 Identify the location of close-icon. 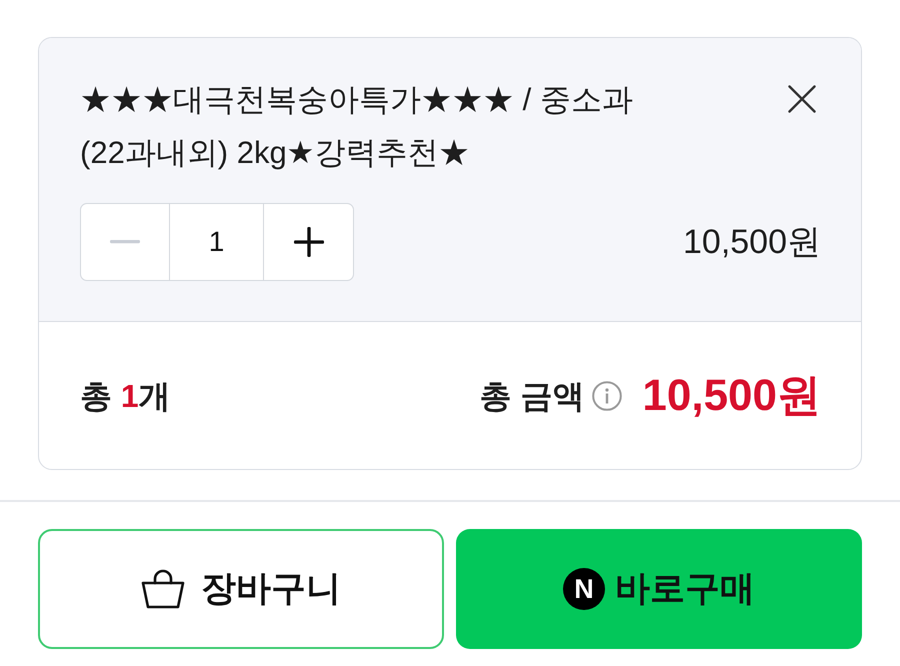
(802, 99).